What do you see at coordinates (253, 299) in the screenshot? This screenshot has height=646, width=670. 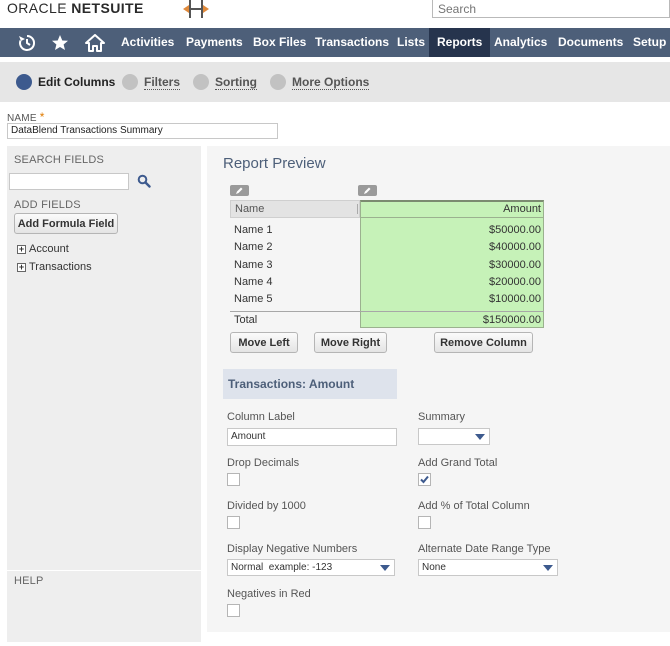 I see `table-row-name: Name 5` at bounding box center [253, 299].